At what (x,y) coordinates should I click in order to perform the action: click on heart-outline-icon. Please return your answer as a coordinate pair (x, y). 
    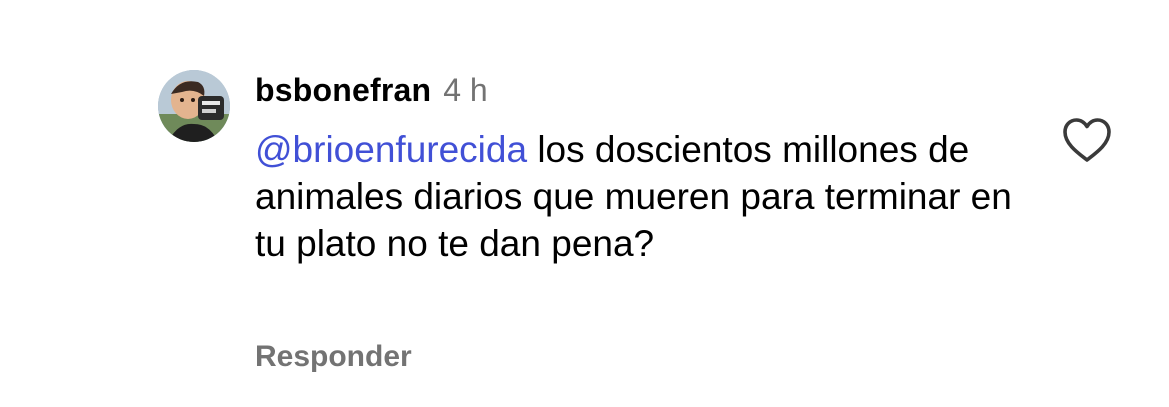
    Looking at the image, I should click on (1087, 140).